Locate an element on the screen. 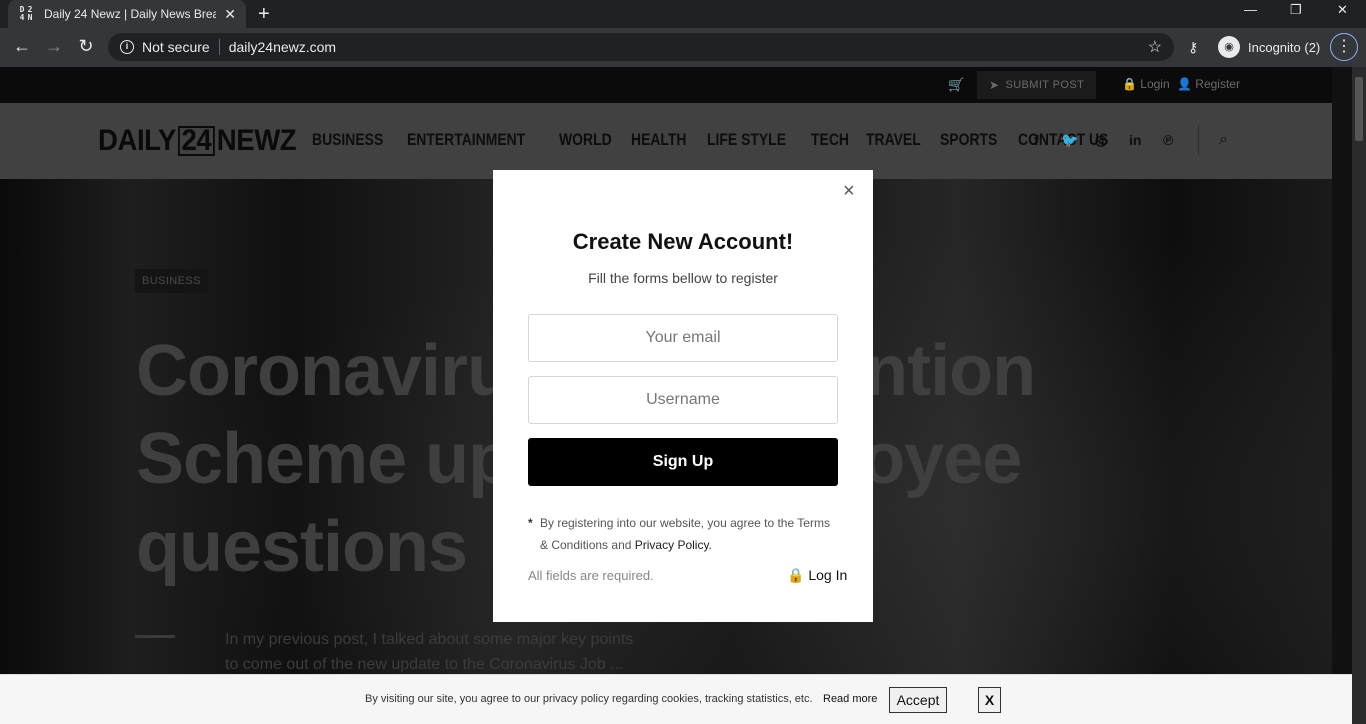  privacy-policy-link: Privacy Policy. is located at coordinates (673, 545).